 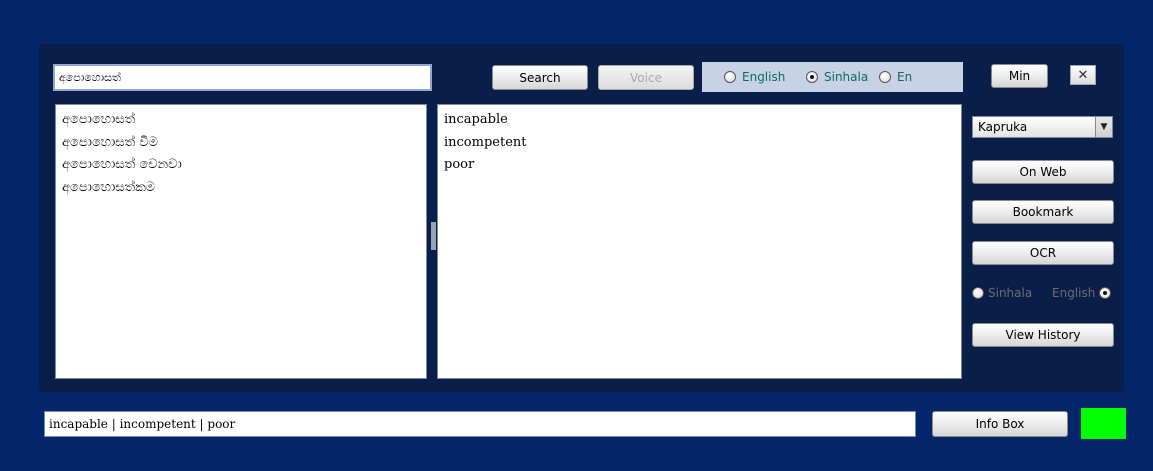 What do you see at coordinates (1003, 127) in the screenshot?
I see `dictionary-select-value: Kapruka` at bounding box center [1003, 127].